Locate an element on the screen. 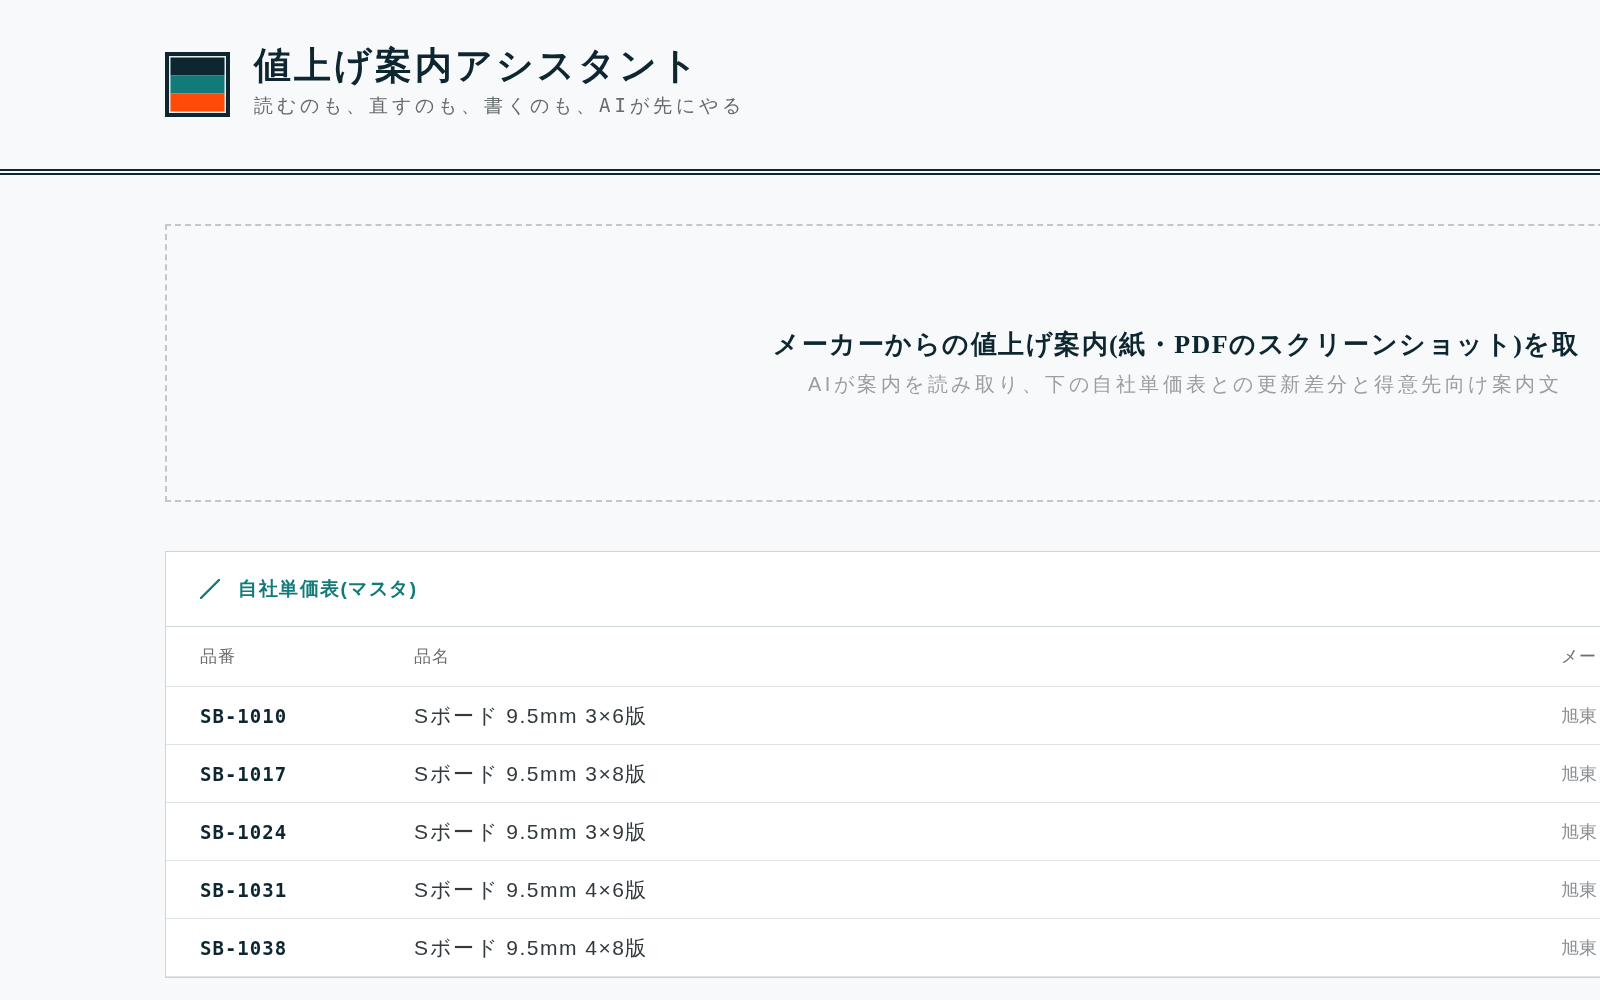 The width and height of the screenshot is (1600, 1000). table-cell-text: Sボード 9.5mm 4×8版 is located at coordinates (531, 947).